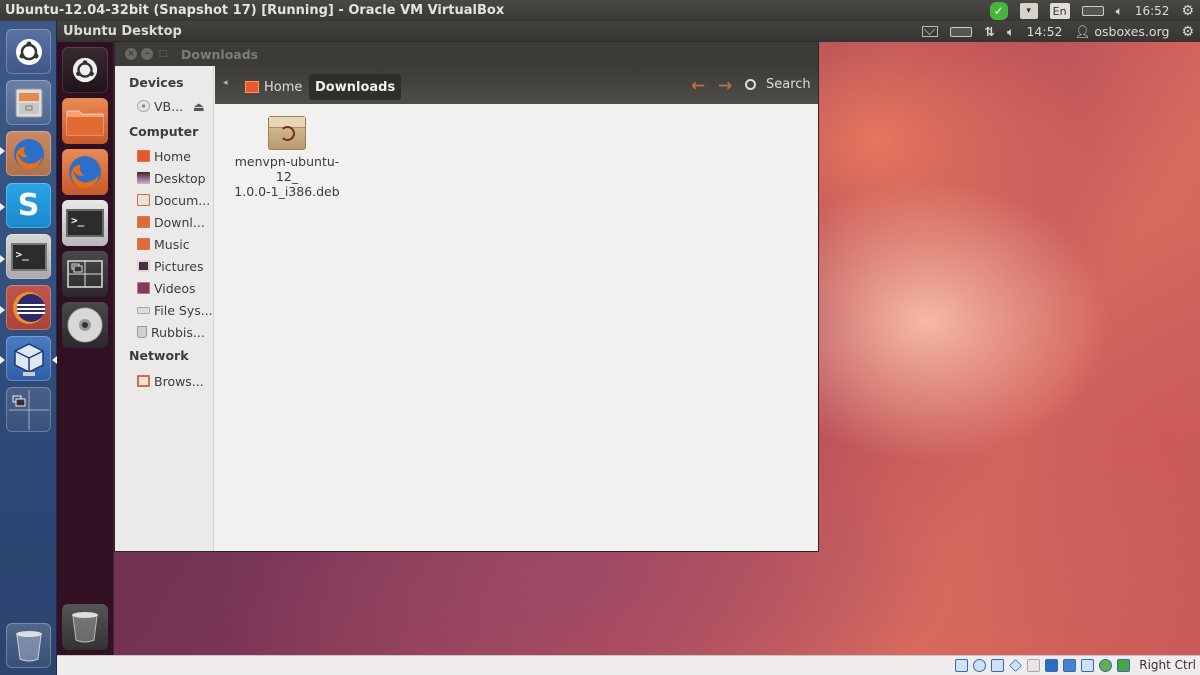 The image size is (1200, 675). Describe the element at coordinates (1106, 665) in the screenshot. I see `mouse-integration-icon` at that location.